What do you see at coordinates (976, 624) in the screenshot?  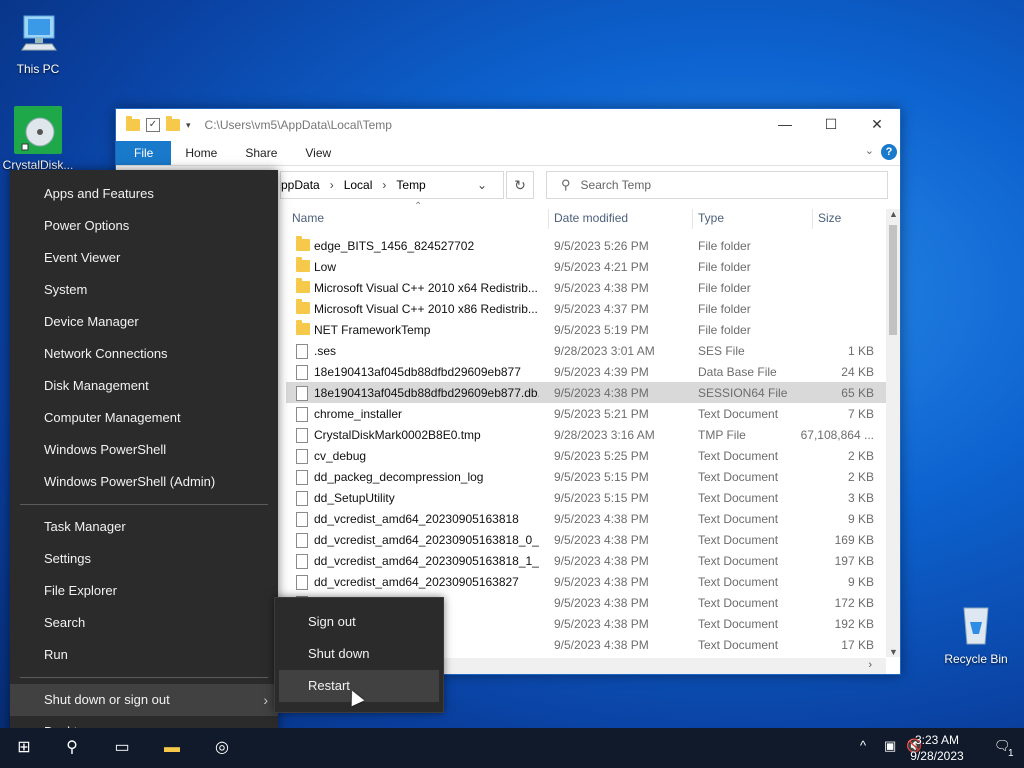 I see `recycle-bin-icon` at bounding box center [976, 624].